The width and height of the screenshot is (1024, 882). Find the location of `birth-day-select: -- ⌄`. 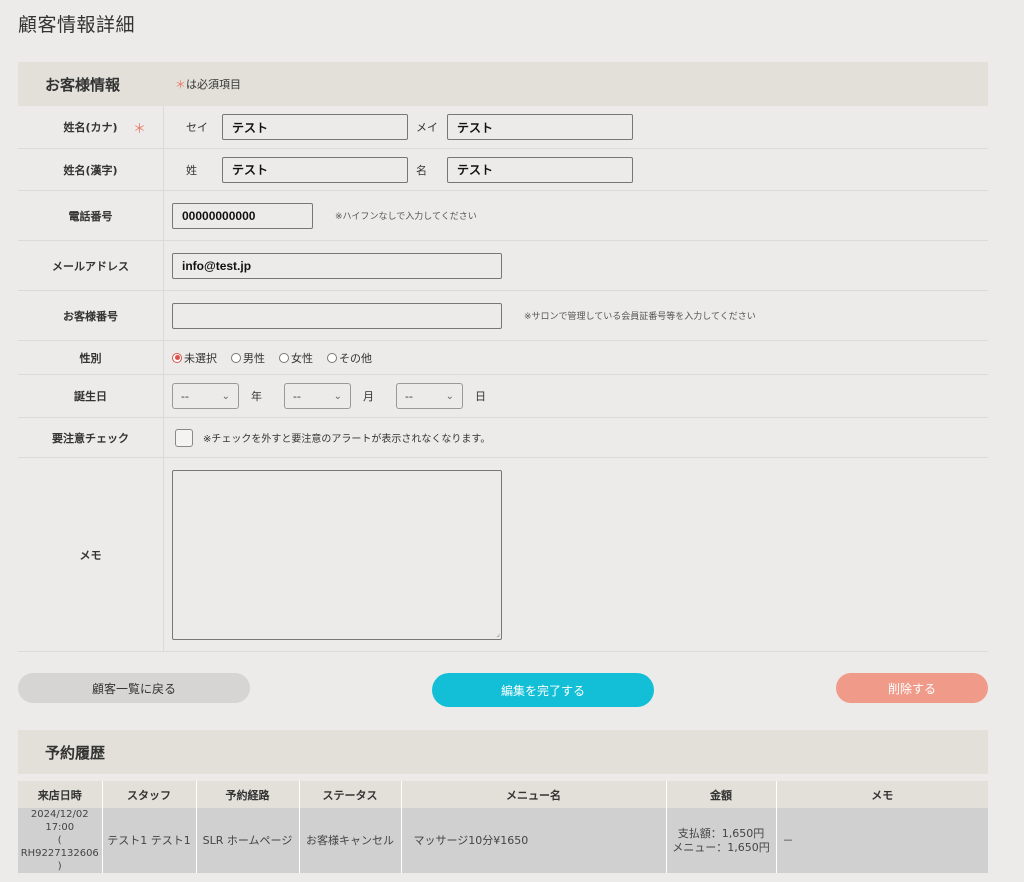

birth-day-select: -- ⌄ is located at coordinates (429, 396).